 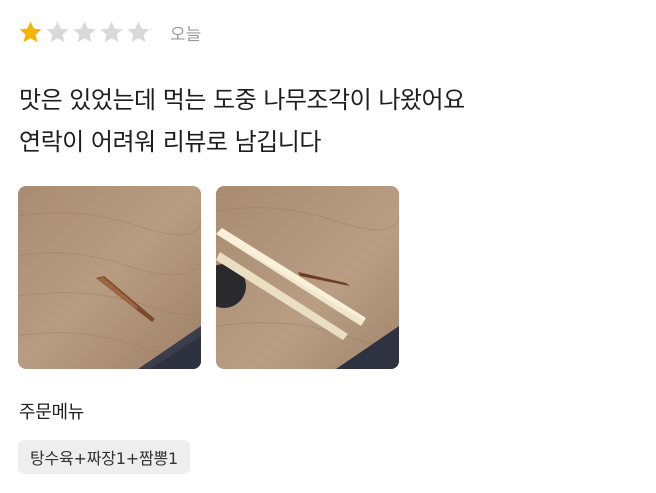 I want to click on wood-splinter-photo-icon, so click(x=109, y=277).